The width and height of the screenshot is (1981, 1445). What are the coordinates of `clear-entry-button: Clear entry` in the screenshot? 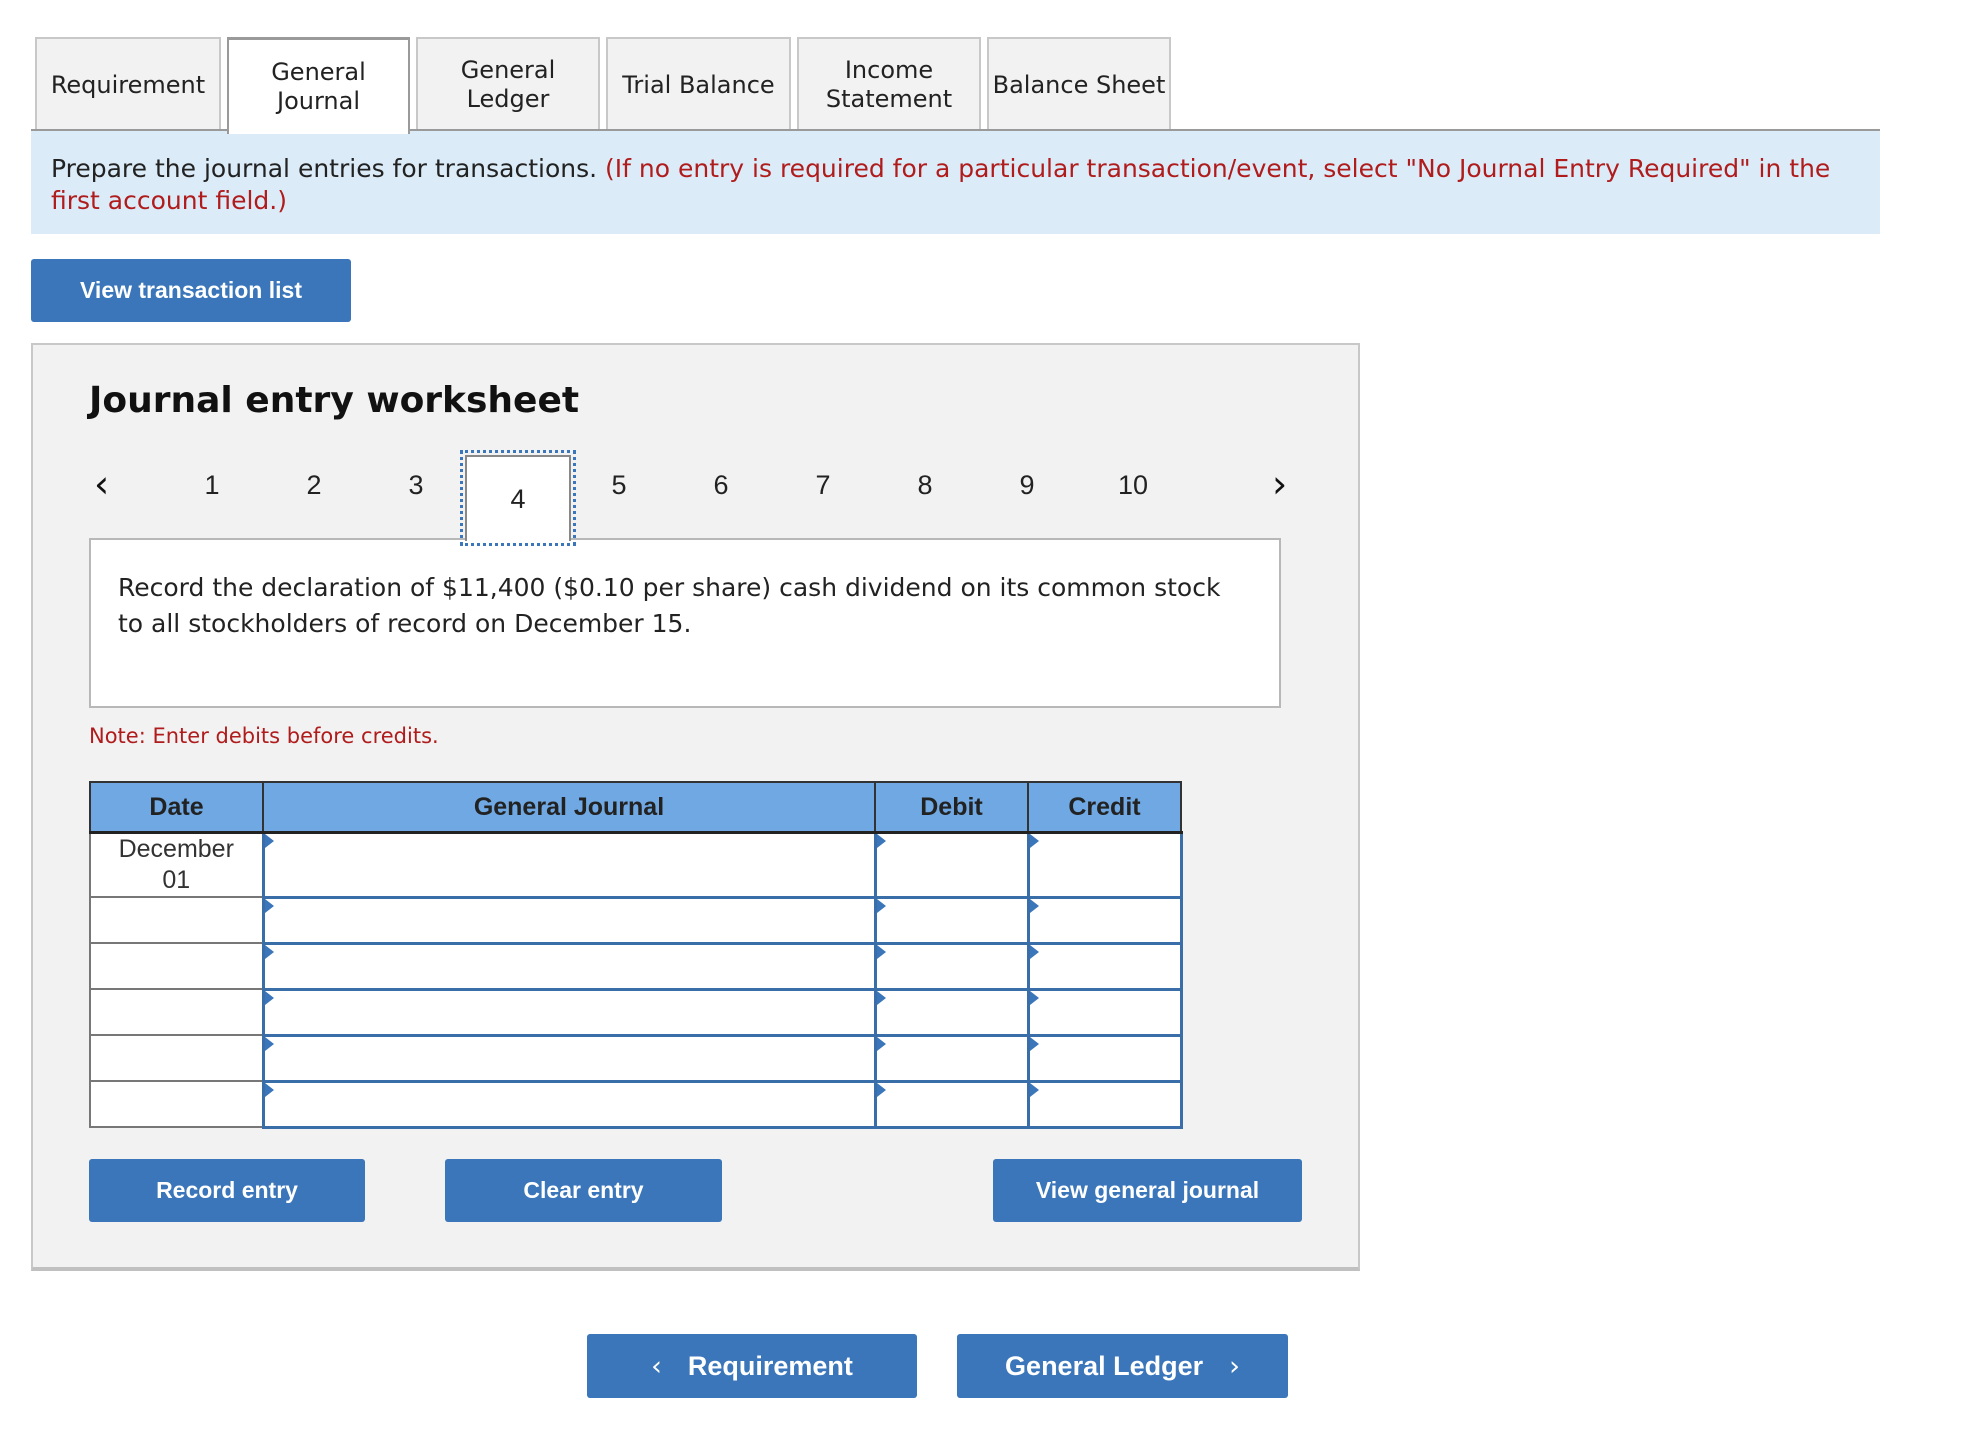 It's located at (583, 1190).